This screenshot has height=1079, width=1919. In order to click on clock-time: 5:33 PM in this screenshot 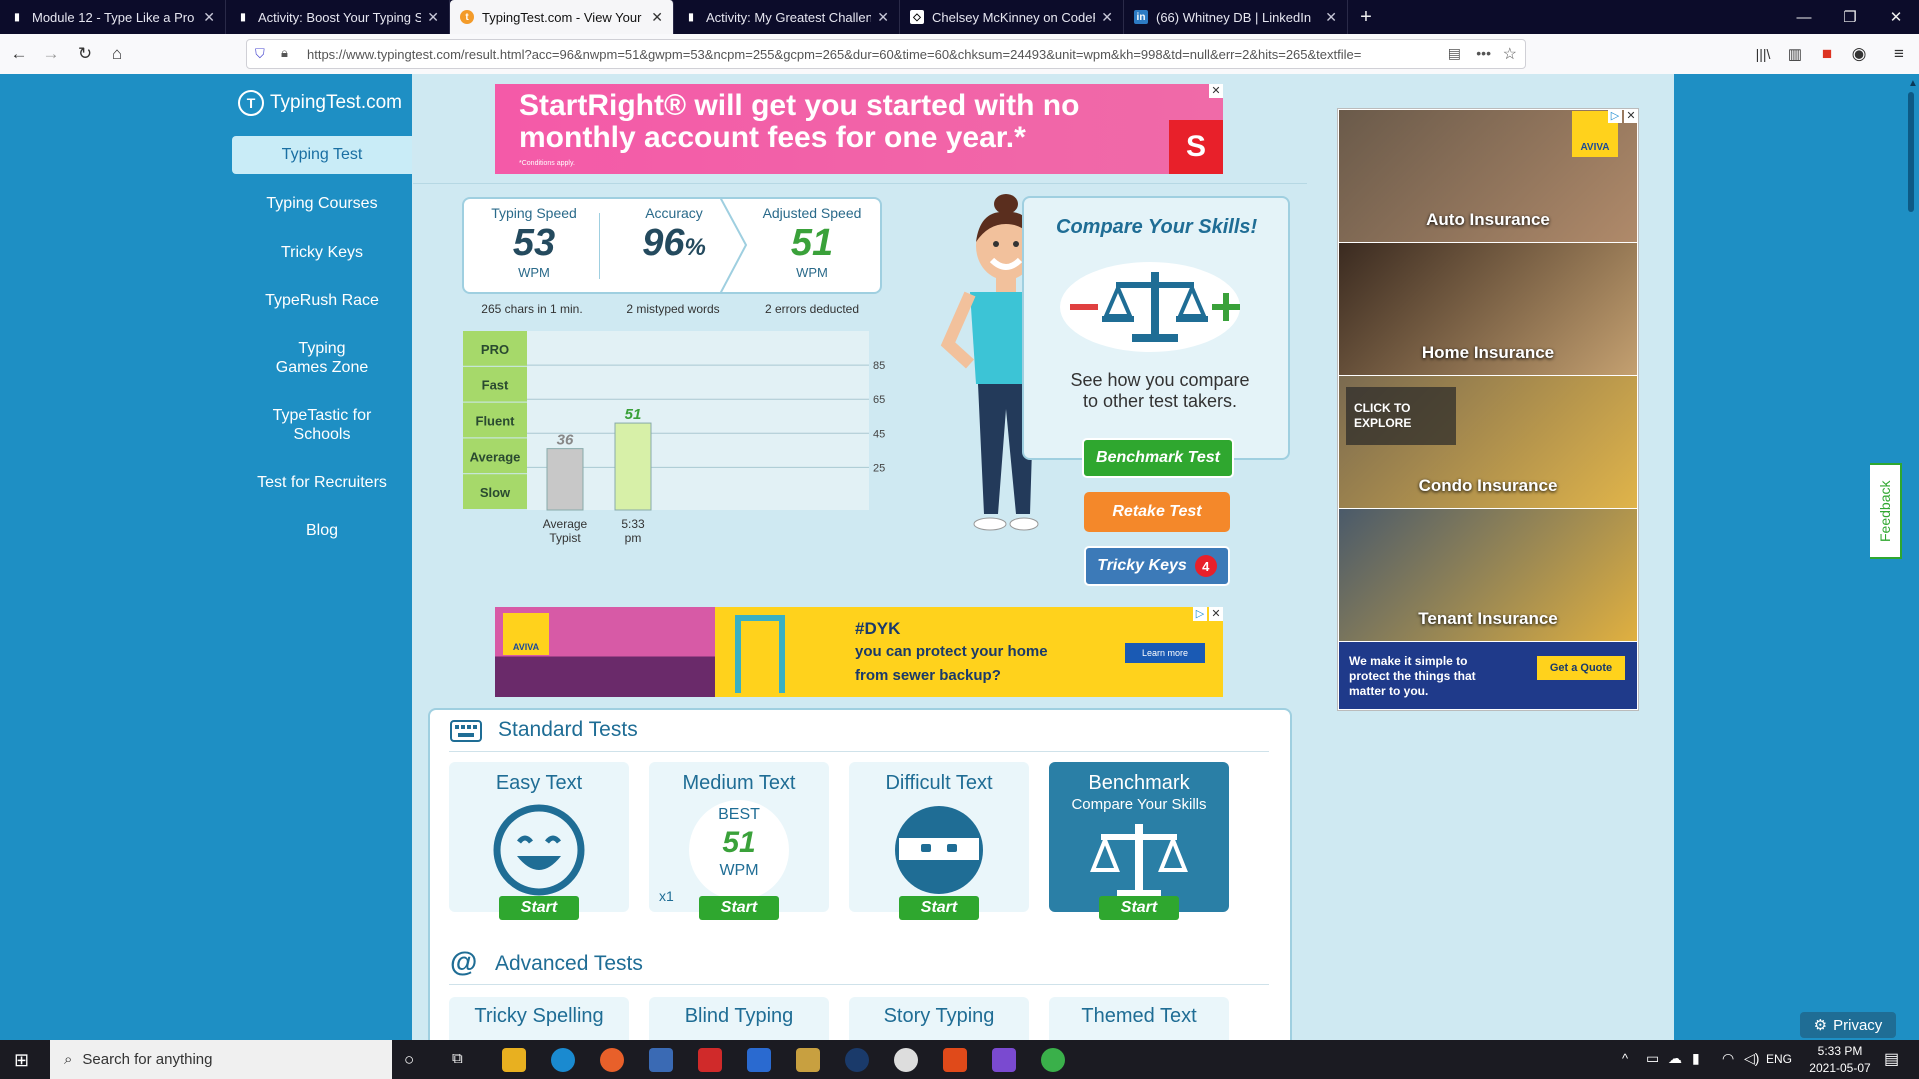, I will do `click(1840, 1051)`.